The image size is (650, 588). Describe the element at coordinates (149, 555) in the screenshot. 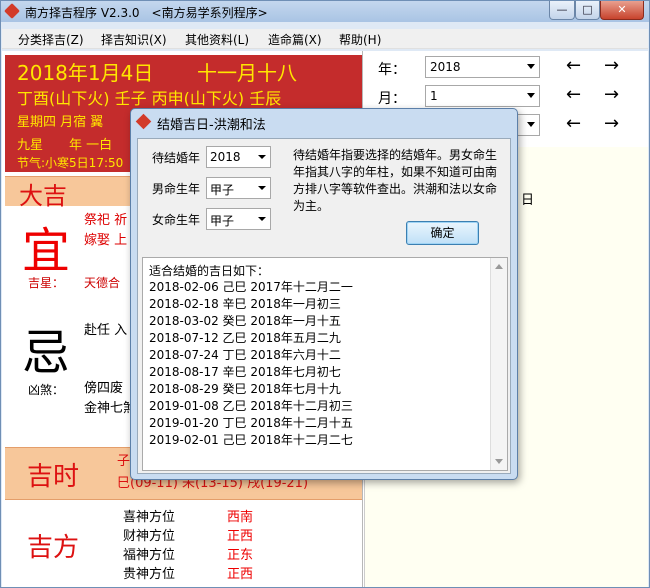

I see `direction-name: 福神方位` at that location.